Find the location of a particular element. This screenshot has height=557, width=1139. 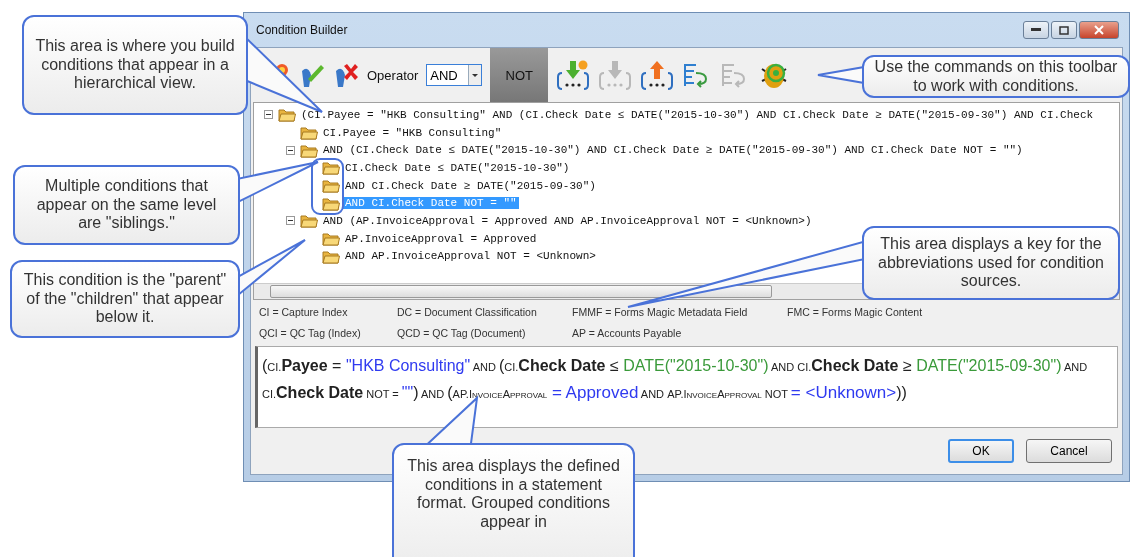

key-entry: FMC = Forms Magic Content is located at coordinates (855, 313).